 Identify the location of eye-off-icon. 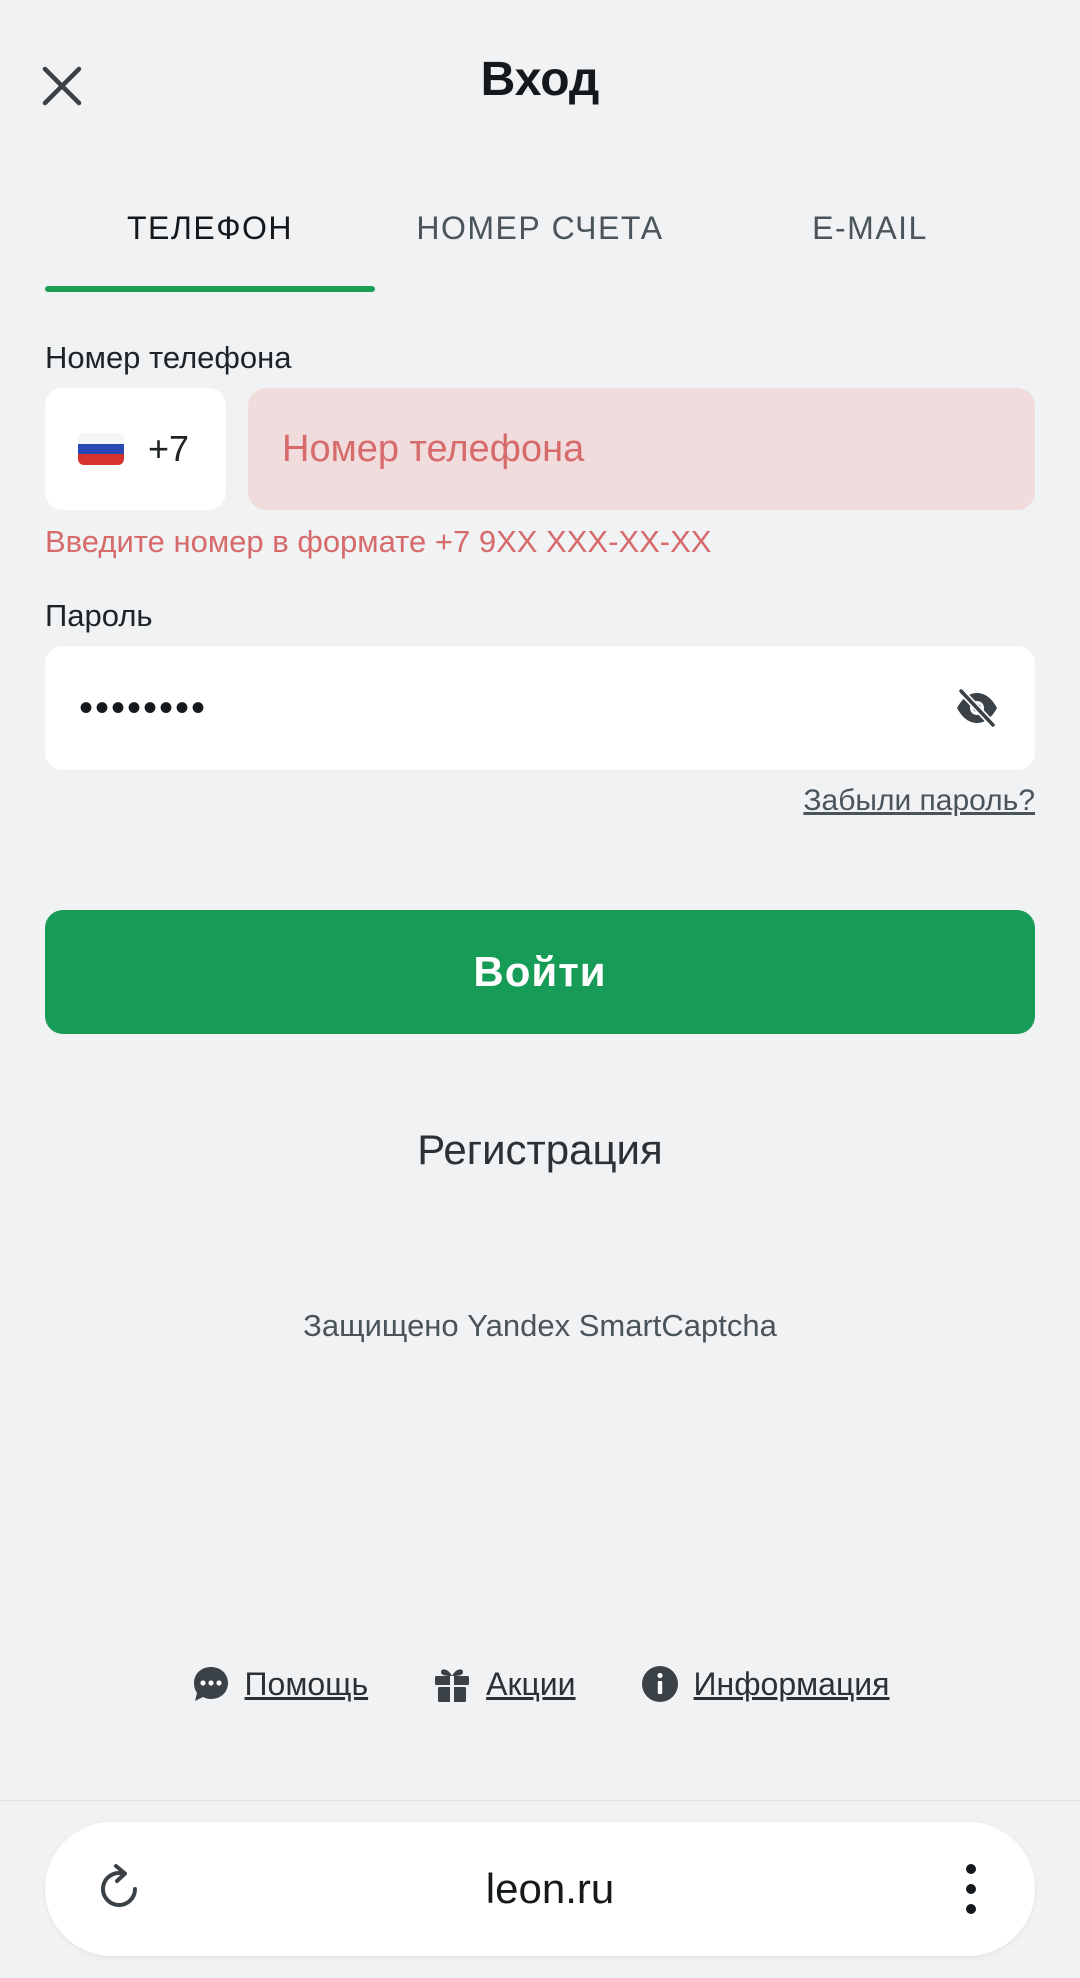
(977, 708).